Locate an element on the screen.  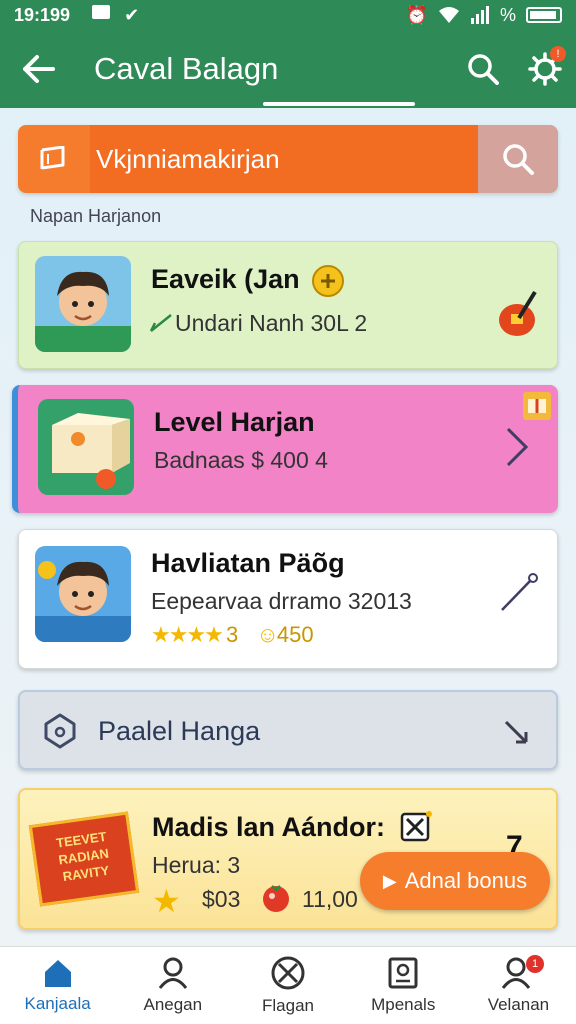
nav-item-profile: Anegan is located at coordinates (172, 985).